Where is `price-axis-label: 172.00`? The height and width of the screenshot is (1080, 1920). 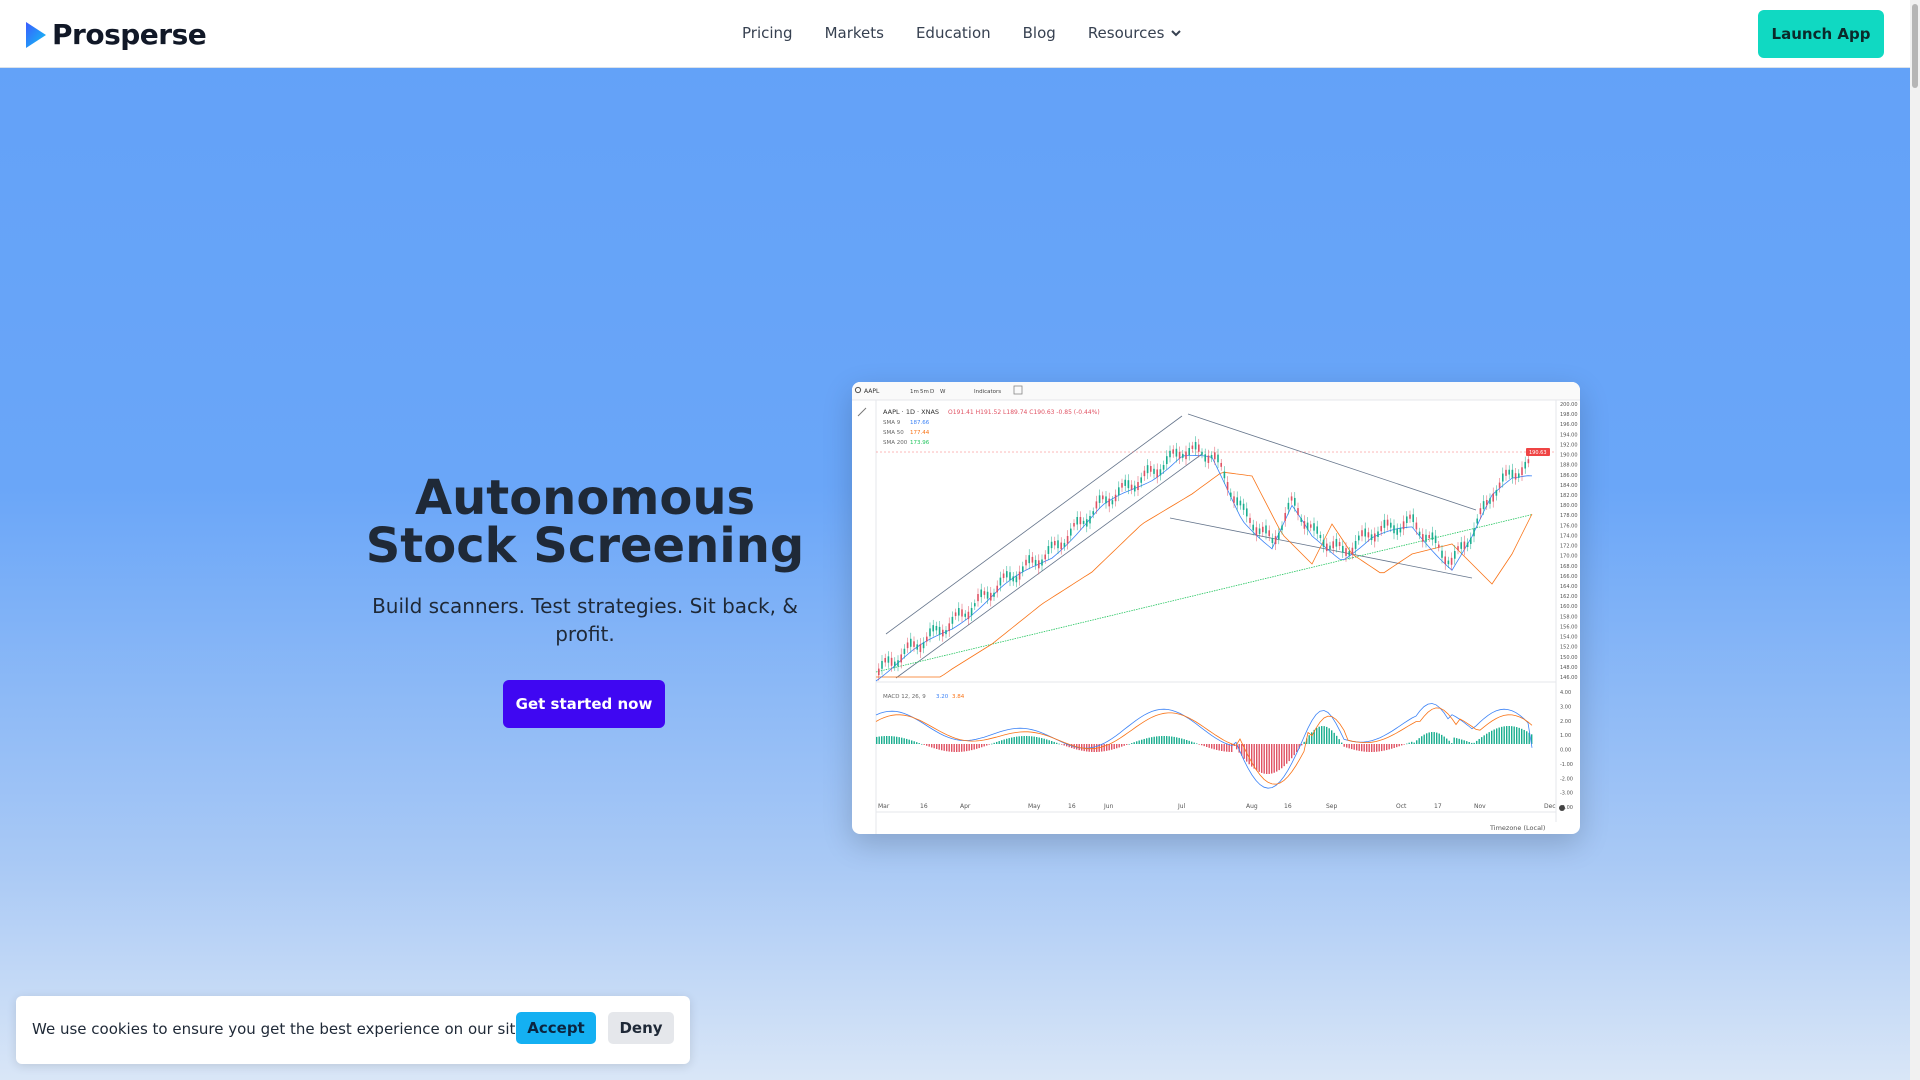 price-axis-label: 172.00 is located at coordinates (1569, 547).